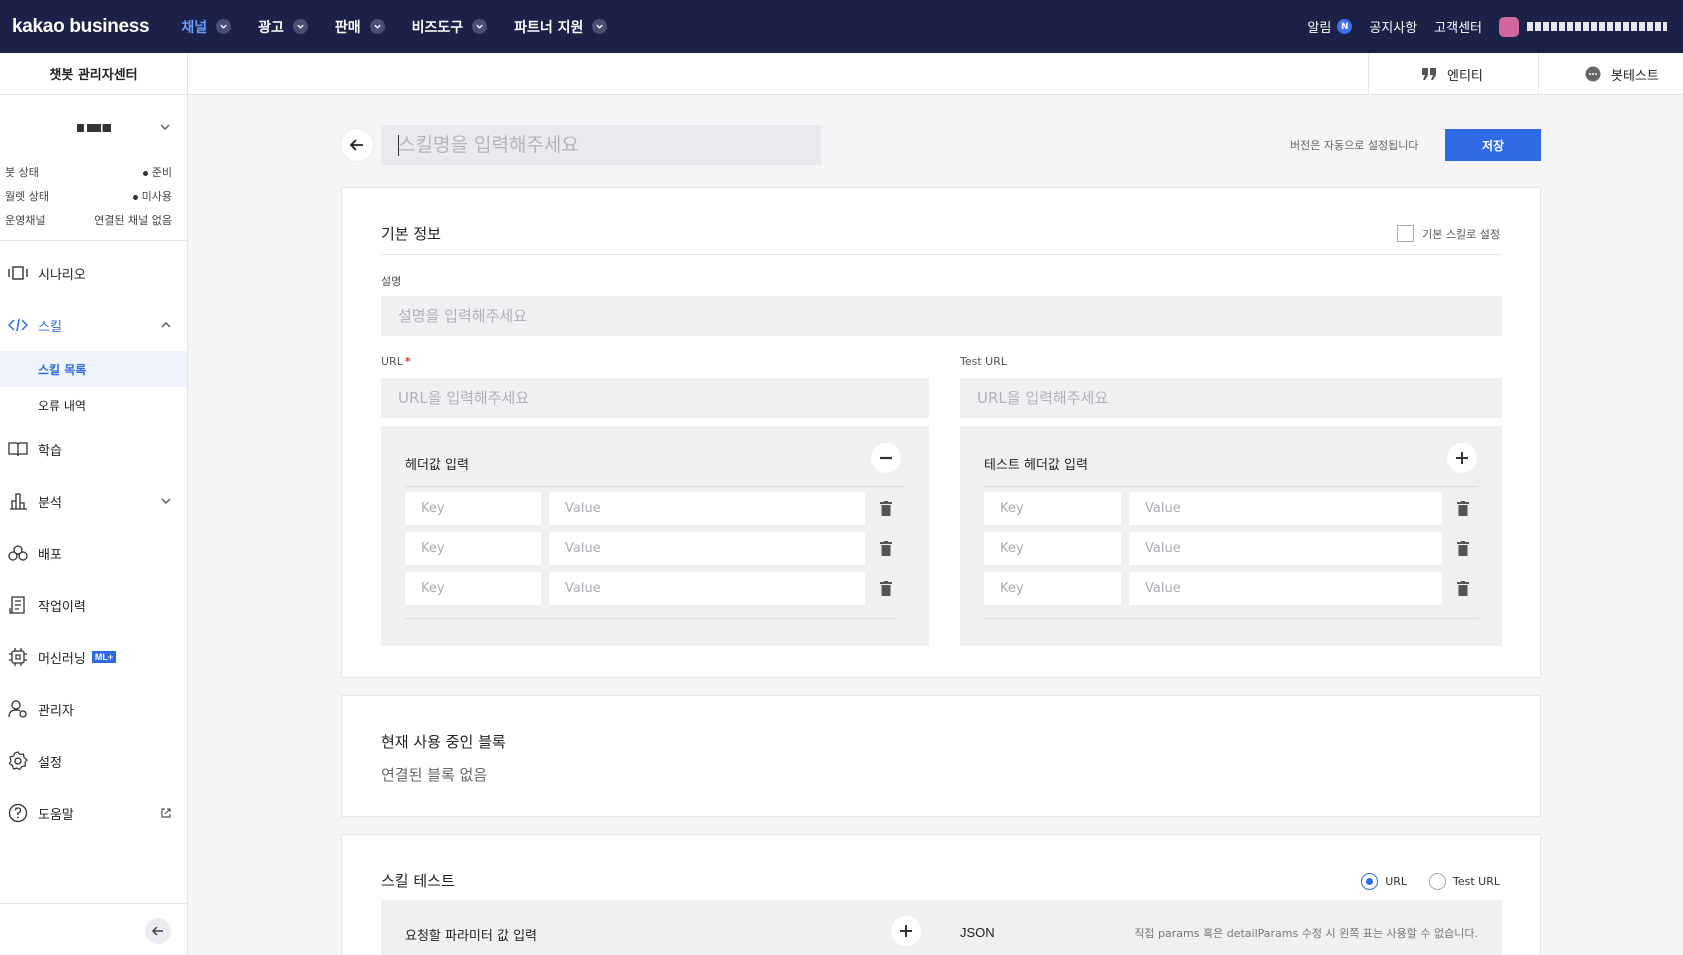 Image resolution: width=1683 pixels, height=955 pixels. Describe the element at coordinates (392, 361) in the screenshot. I see `url-label-text: URL` at that location.